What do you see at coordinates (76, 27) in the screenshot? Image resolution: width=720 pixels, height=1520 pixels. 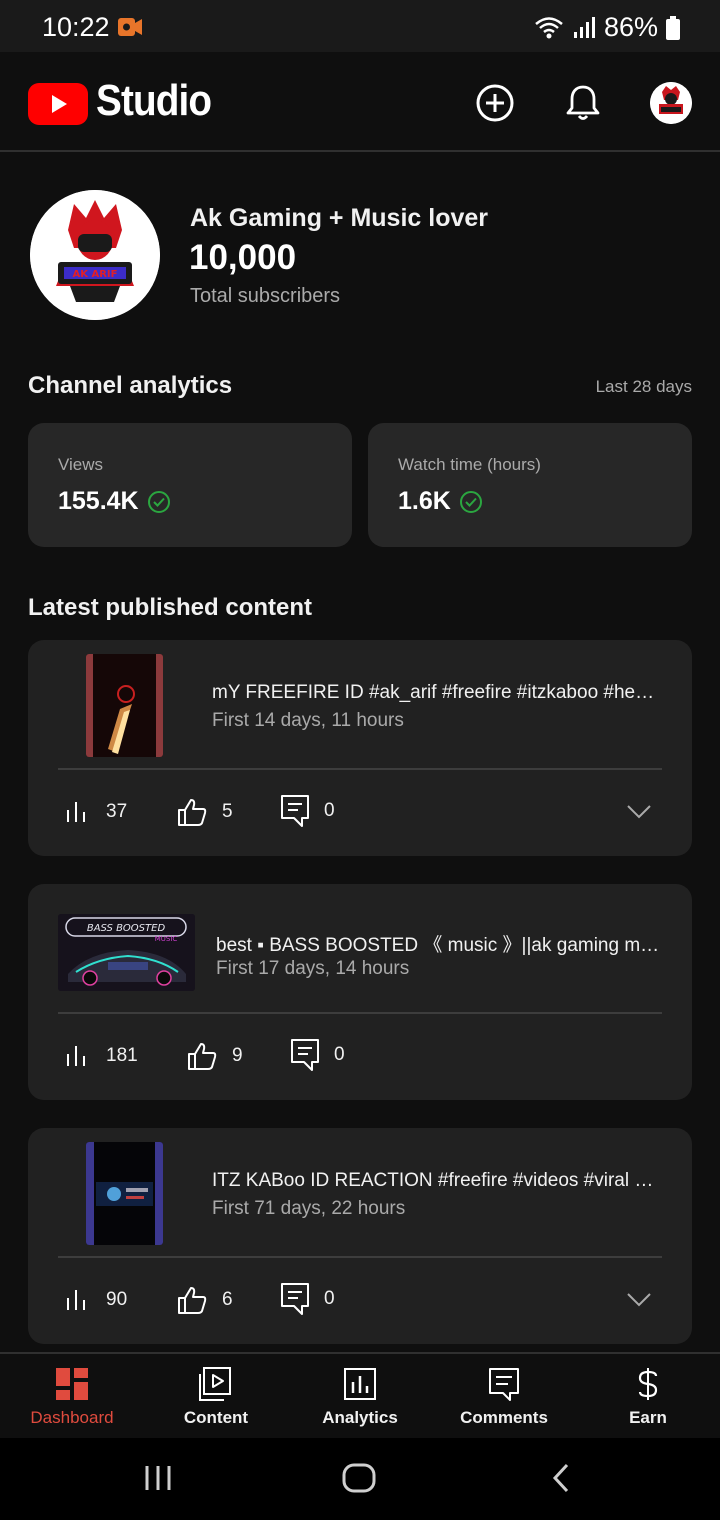 I see `status-time: 10:22` at bounding box center [76, 27].